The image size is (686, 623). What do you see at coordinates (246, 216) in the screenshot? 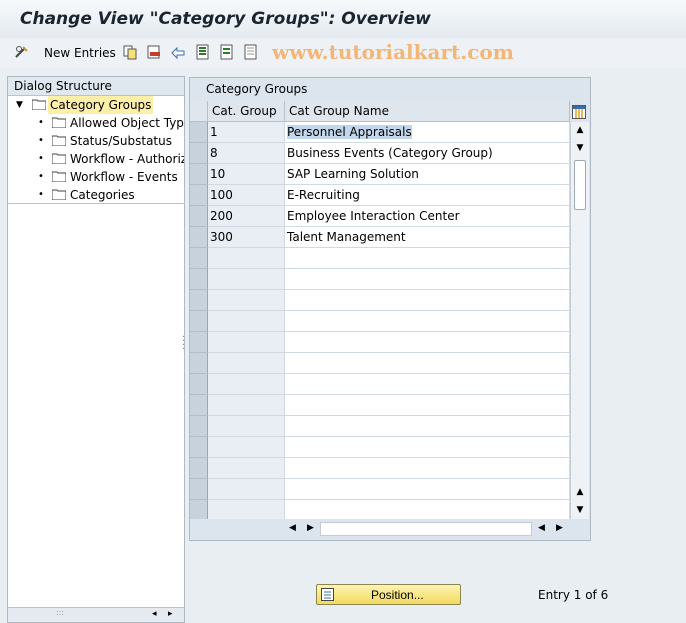
I see `cell-cat-group: 200` at bounding box center [246, 216].